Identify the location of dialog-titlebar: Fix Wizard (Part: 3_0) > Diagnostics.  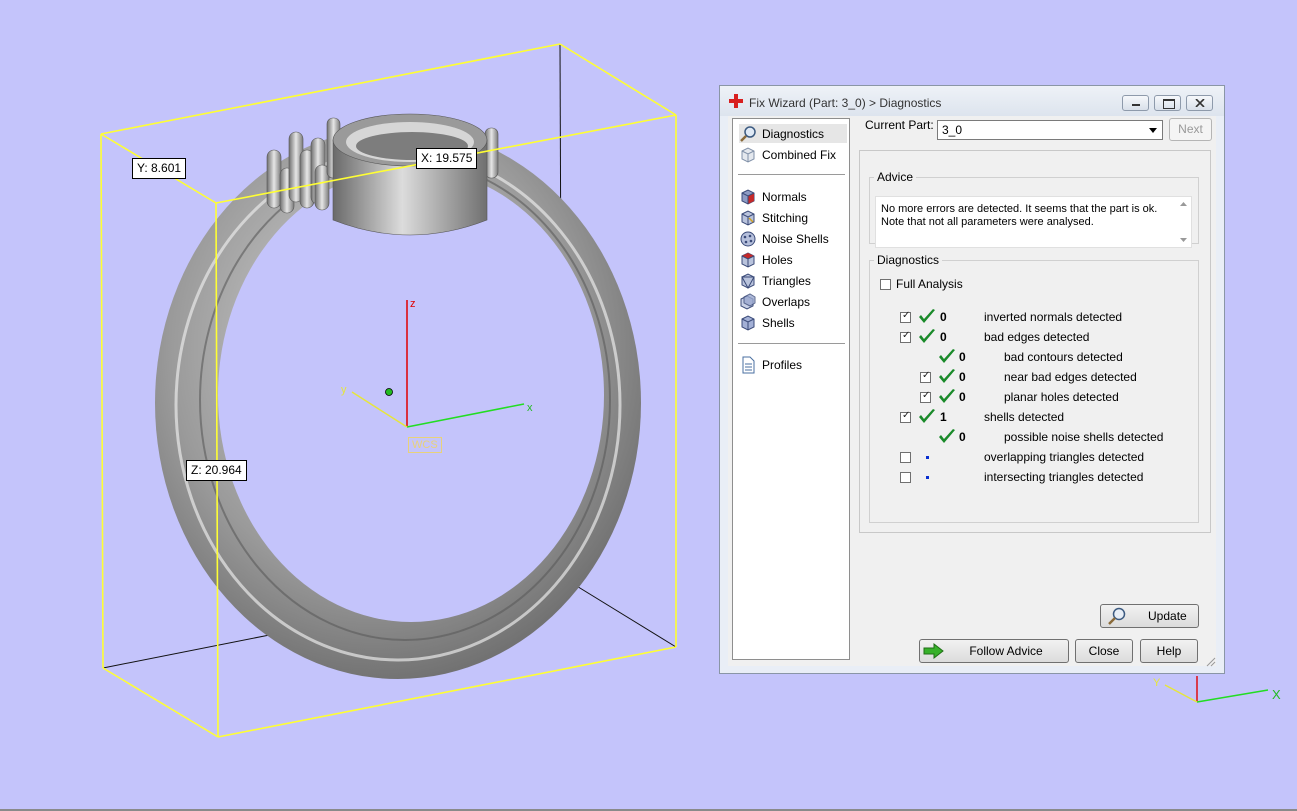
(972, 101).